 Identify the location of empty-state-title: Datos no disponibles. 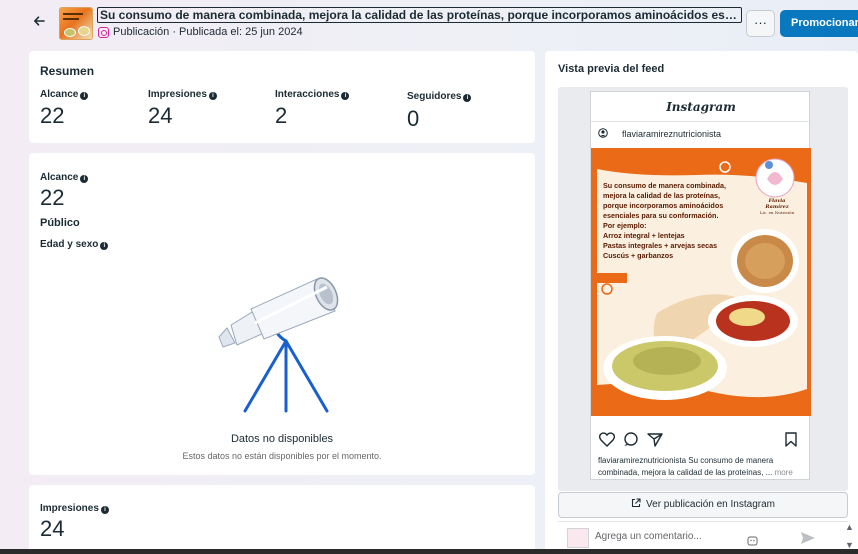
(282, 439).